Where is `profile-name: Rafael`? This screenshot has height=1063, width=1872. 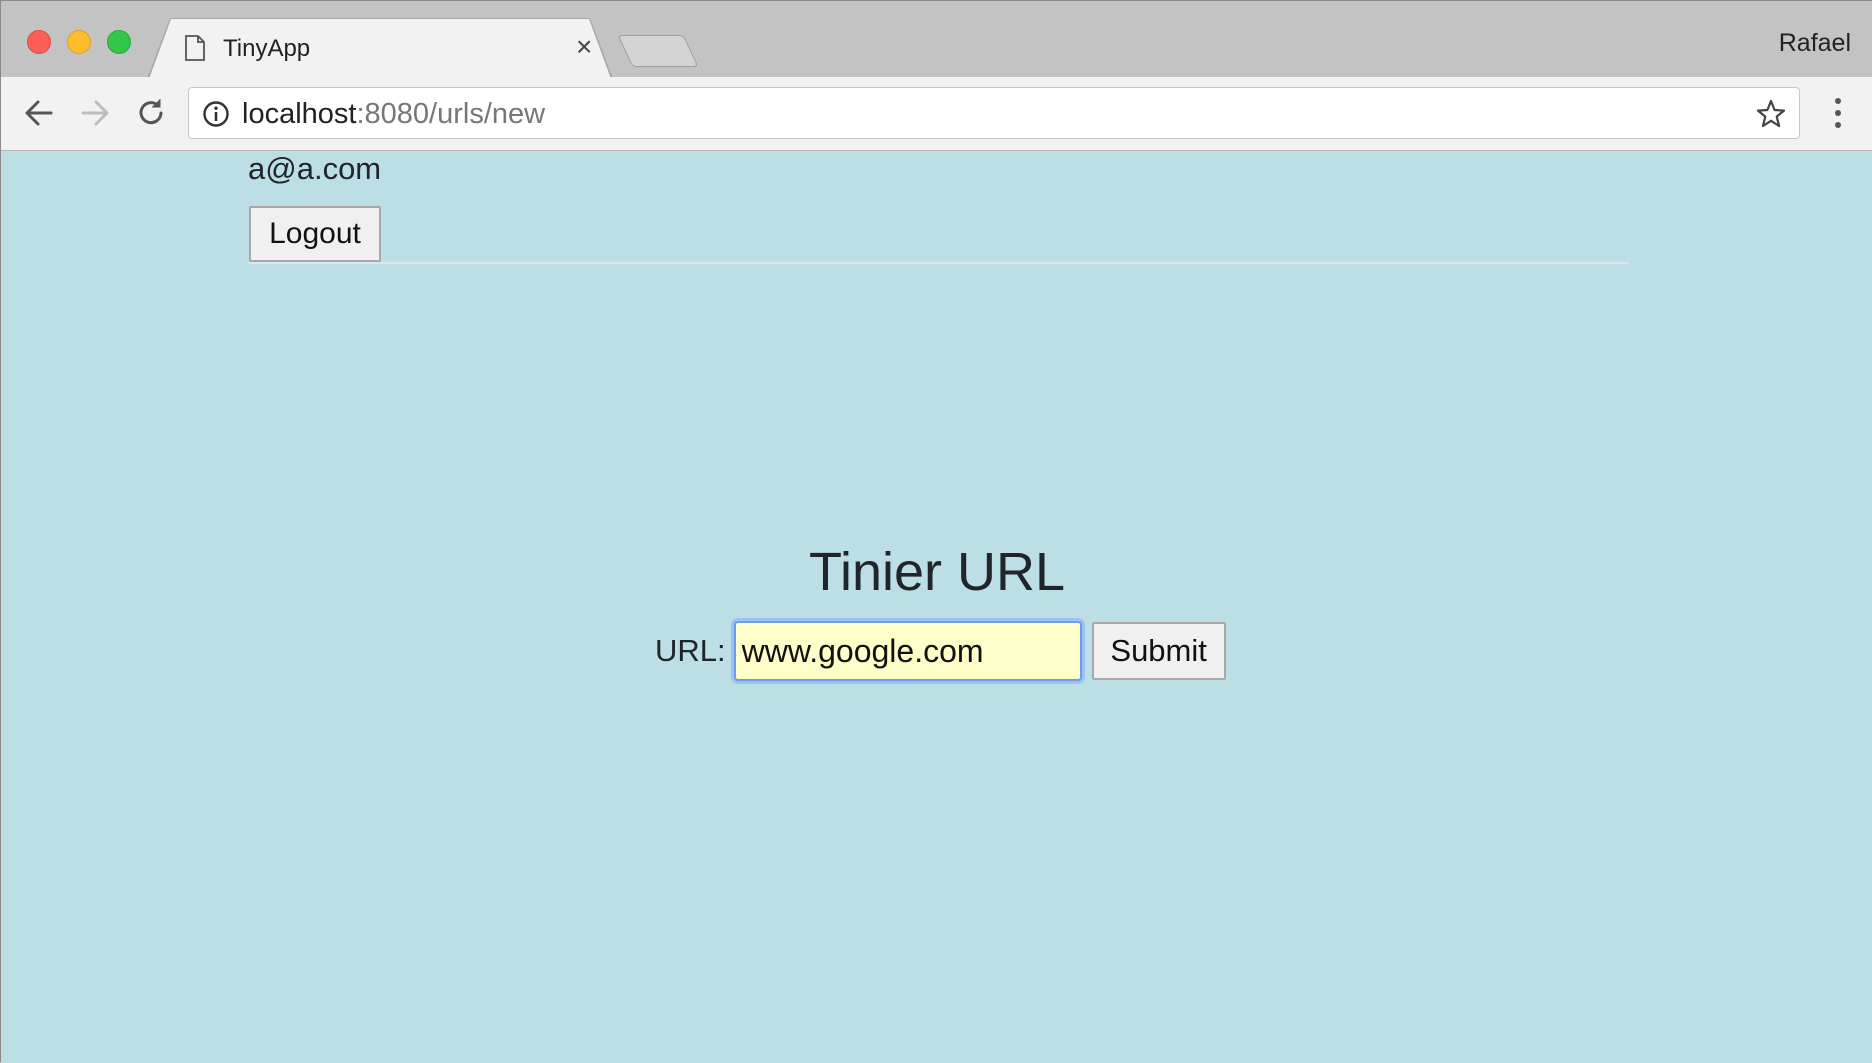
profile-name: Rafael is located at coordinates (1815, 43).